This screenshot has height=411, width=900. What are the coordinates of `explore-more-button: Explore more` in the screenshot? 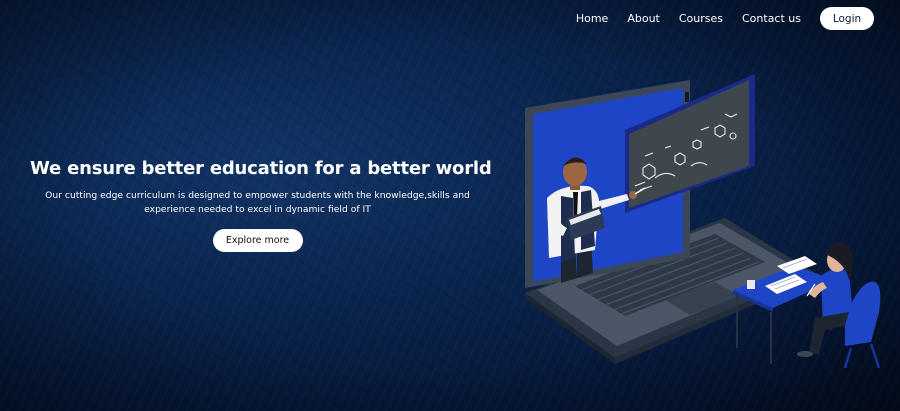 It's located at (257, 240).